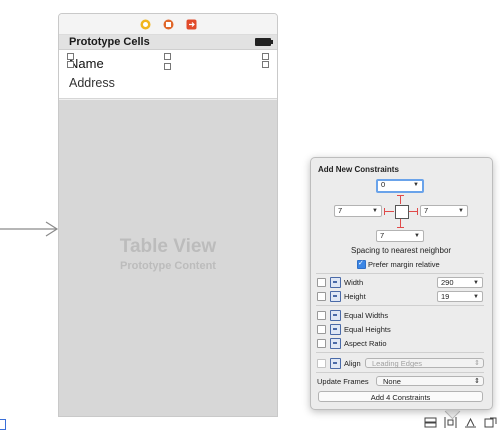  I want to click on align-constraint-icon, so click(335, 363).